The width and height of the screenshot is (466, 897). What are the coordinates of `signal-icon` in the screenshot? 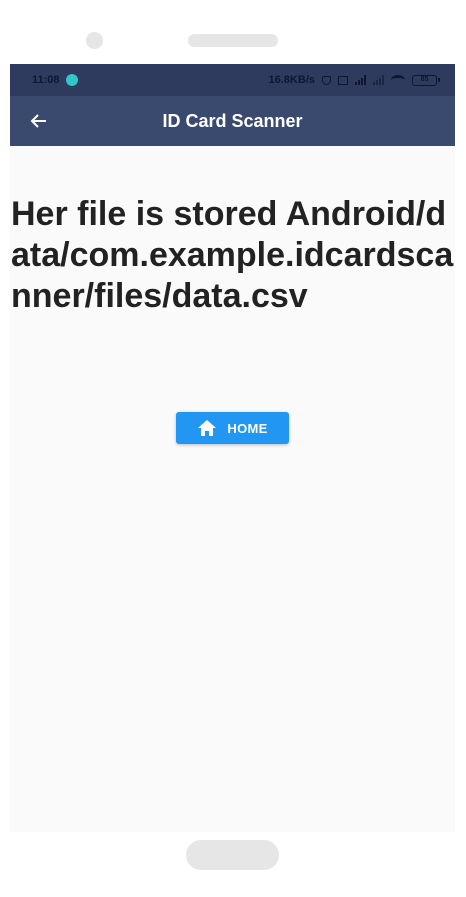 It's located at (360, 80).